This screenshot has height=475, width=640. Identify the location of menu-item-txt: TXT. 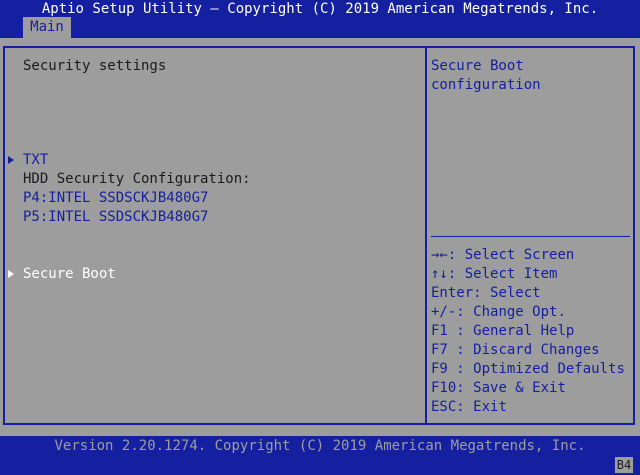
(35, 160).